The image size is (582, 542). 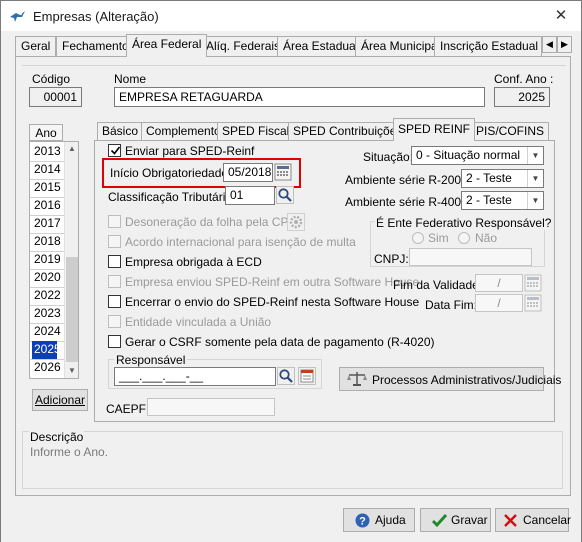 What do you see at coordinates (248, 172) in the screenshot?
I see `inicio-field: 05/2018` at bounding box center [248, 172].